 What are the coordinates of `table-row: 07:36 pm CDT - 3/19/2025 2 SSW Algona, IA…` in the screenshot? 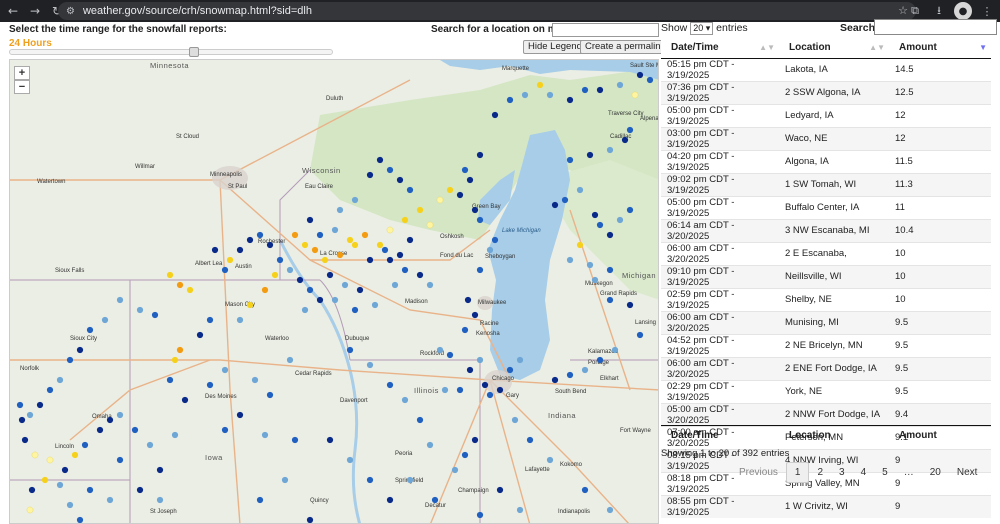 It's located at (826, 92).